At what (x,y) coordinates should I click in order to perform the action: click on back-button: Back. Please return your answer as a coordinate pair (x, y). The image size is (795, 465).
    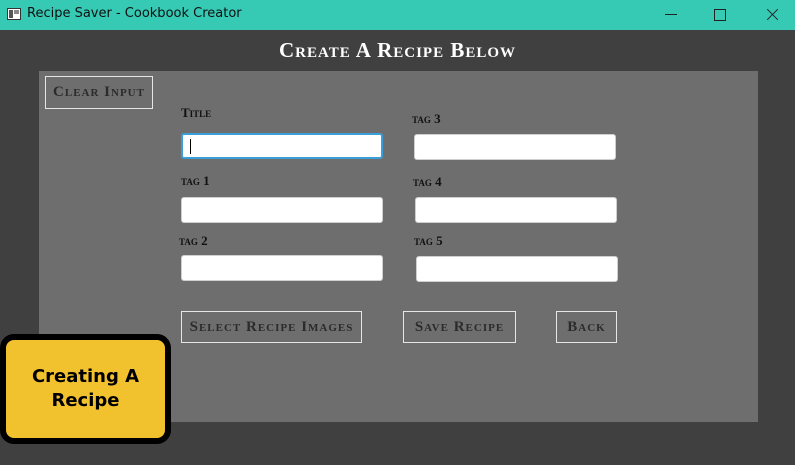
    Looking at the image, I should click on (586, 327).